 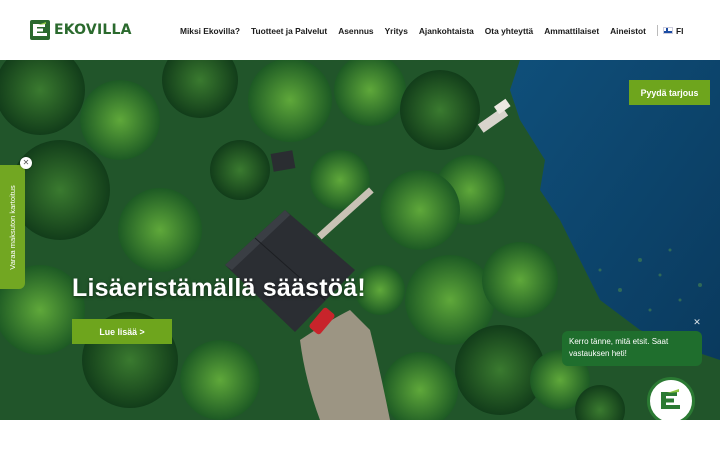 I want to click on hero-title: Lisäeristämällä säästöä!, so click(x=219, y=288).